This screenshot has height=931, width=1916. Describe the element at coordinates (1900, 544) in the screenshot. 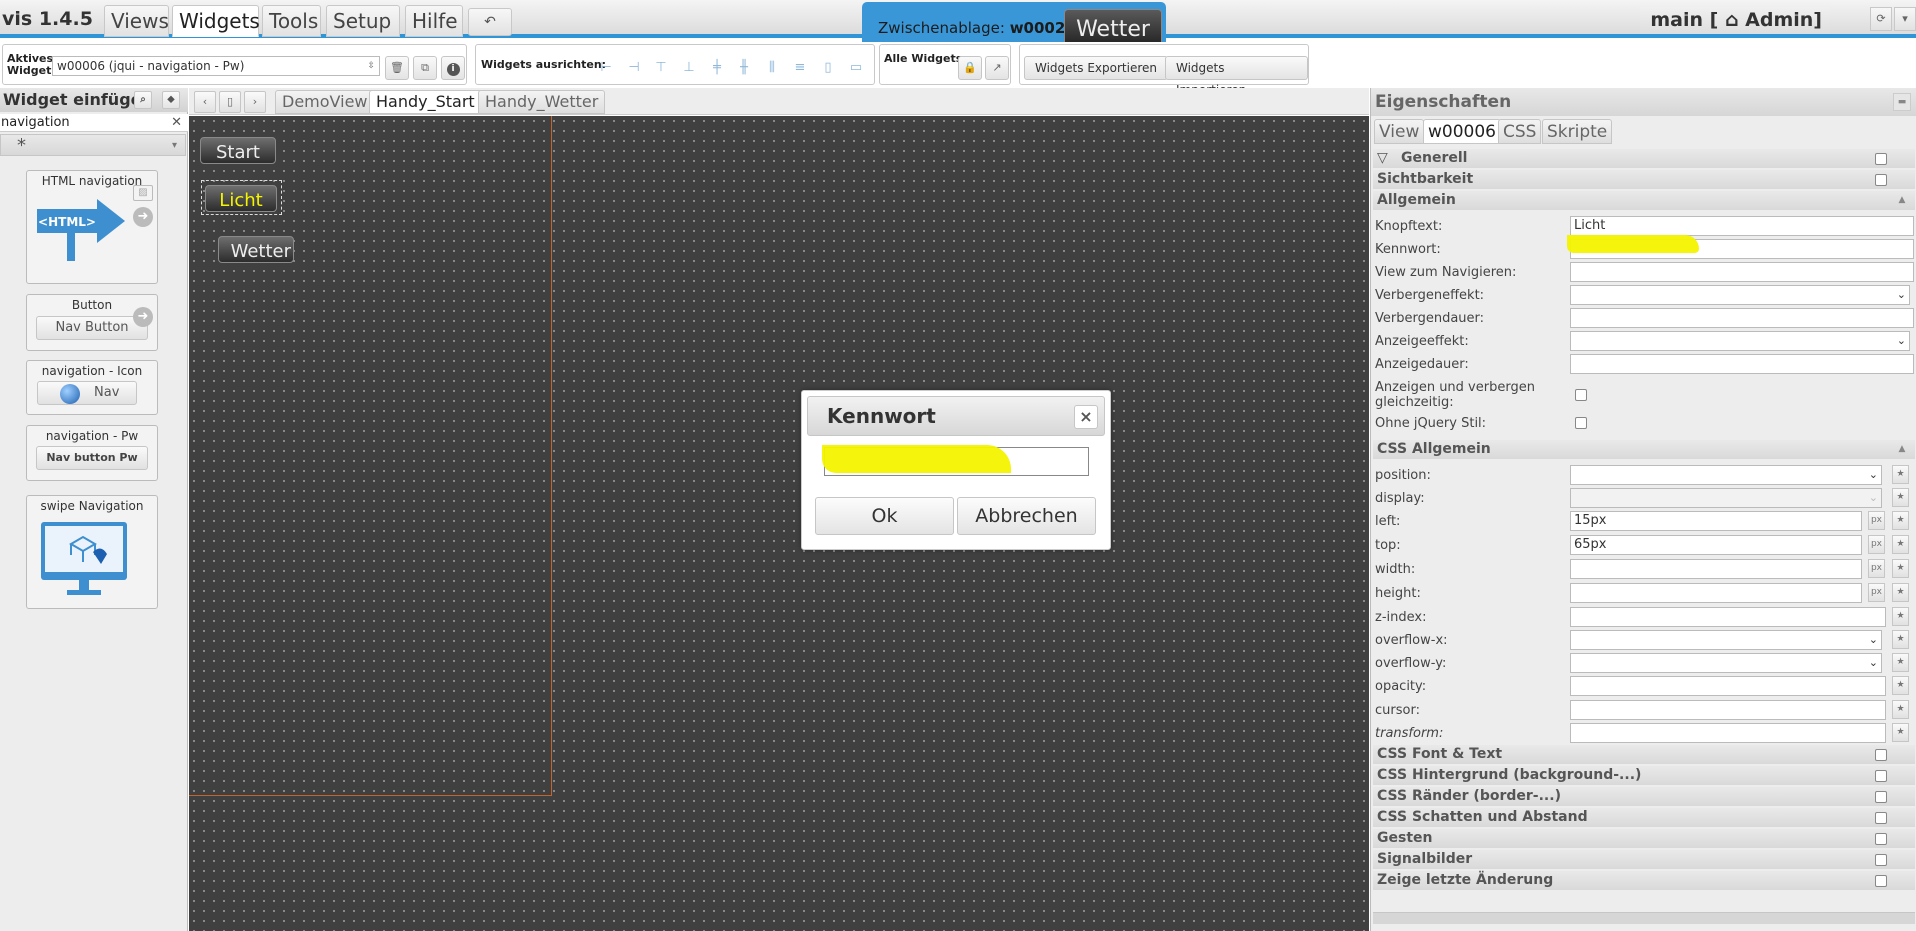

I see `css-star-top: ★` at that location.